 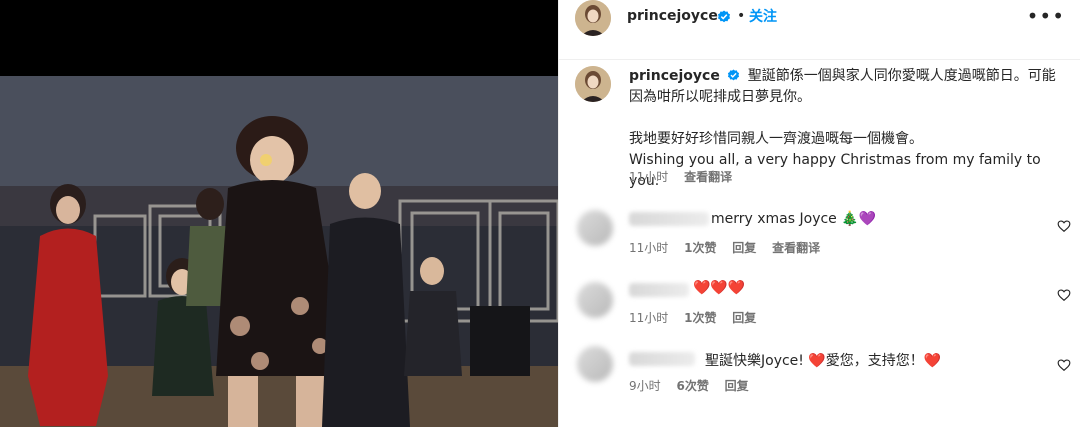 What do you see at coordinates (649, 177) in the screenshot?
I see `caption-time: 11小时` at bounding box center [649, 177].